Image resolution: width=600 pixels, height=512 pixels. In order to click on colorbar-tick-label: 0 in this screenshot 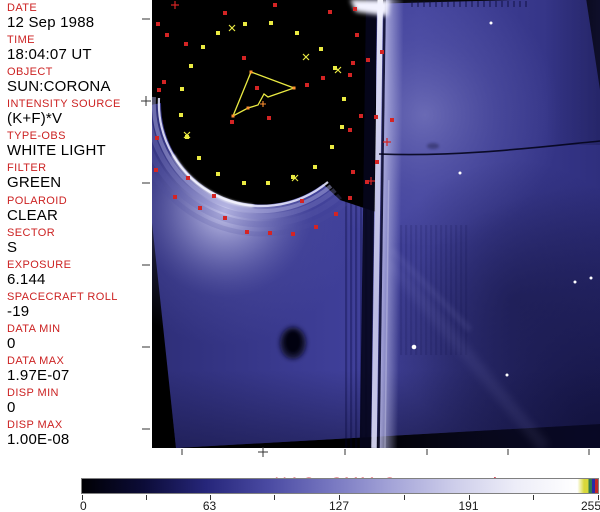, I will do `click(83, 505)`.